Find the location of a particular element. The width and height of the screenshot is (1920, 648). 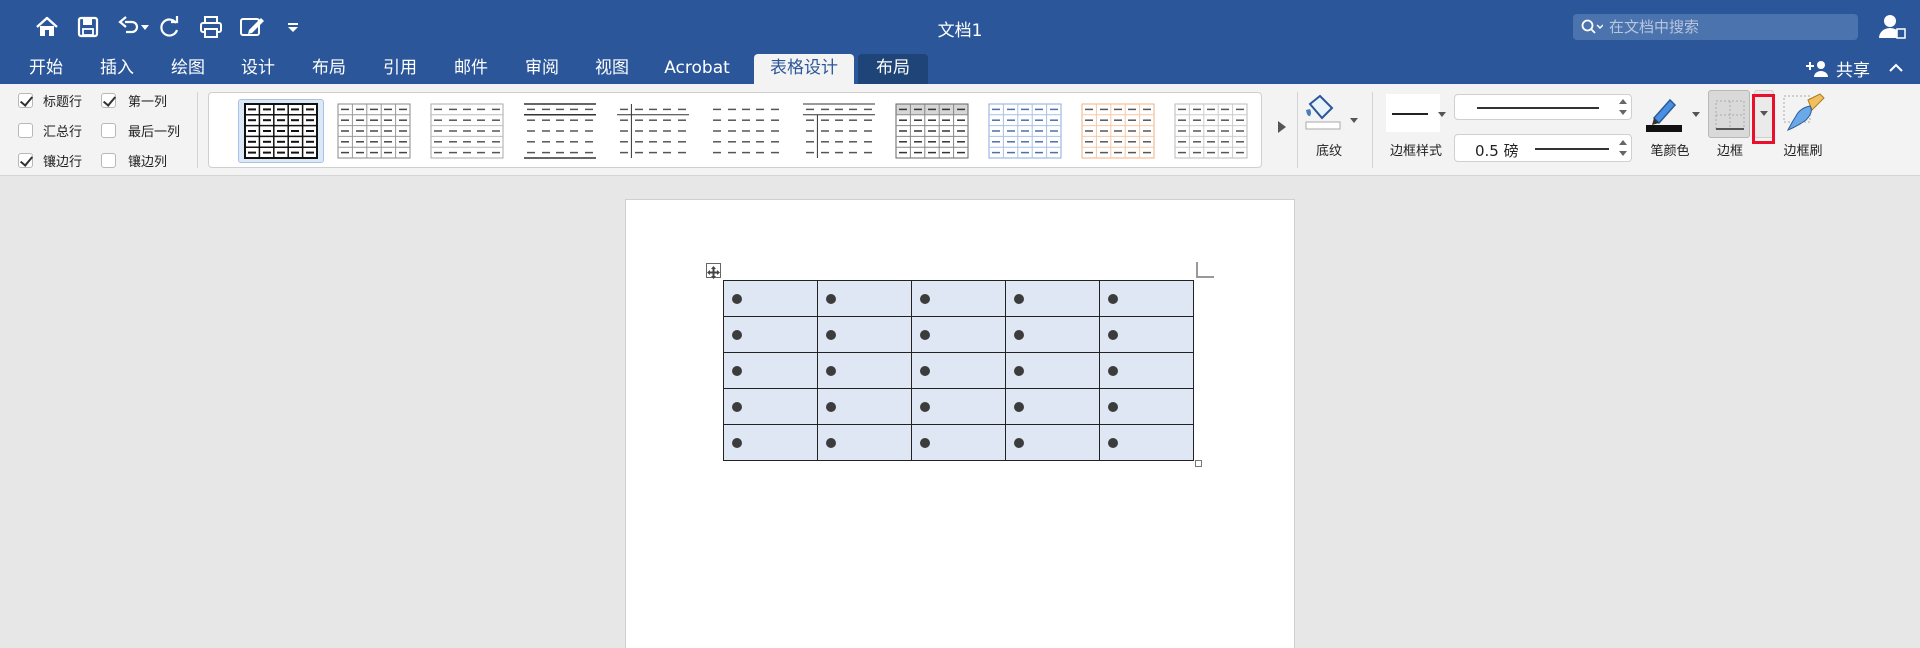

chevron-up-icon is located at coordinates (1896, 67).